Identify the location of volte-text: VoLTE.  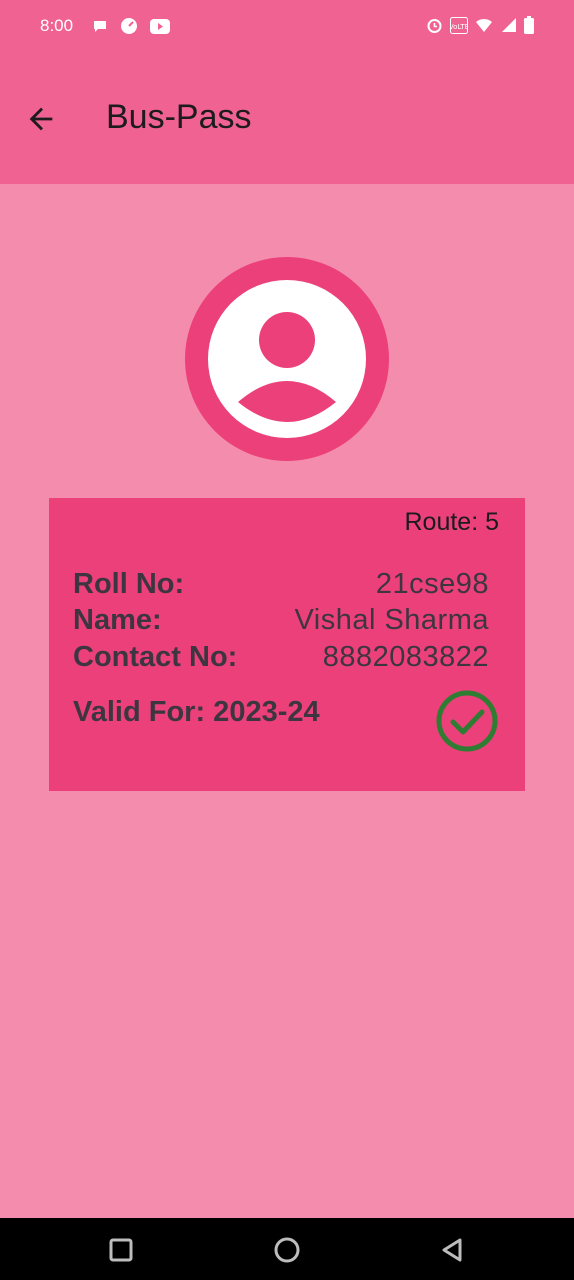
(459, 27).